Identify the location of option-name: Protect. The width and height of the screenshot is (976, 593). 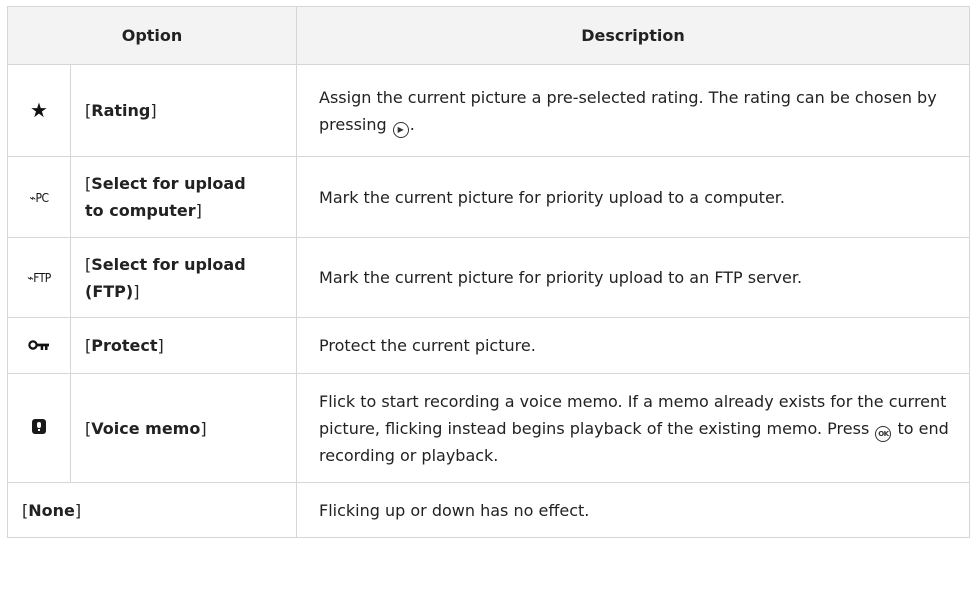
(124, 345).